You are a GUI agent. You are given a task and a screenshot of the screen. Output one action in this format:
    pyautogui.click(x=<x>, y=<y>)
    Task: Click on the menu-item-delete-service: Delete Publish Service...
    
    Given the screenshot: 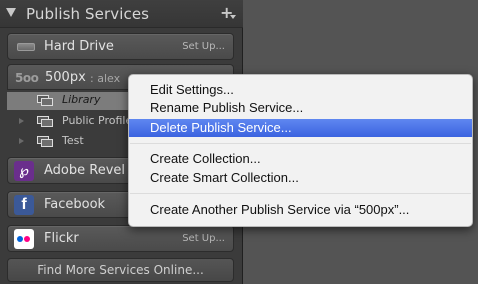 What is the action you would take?
    pyautogui.click(x=300, y=128)
    